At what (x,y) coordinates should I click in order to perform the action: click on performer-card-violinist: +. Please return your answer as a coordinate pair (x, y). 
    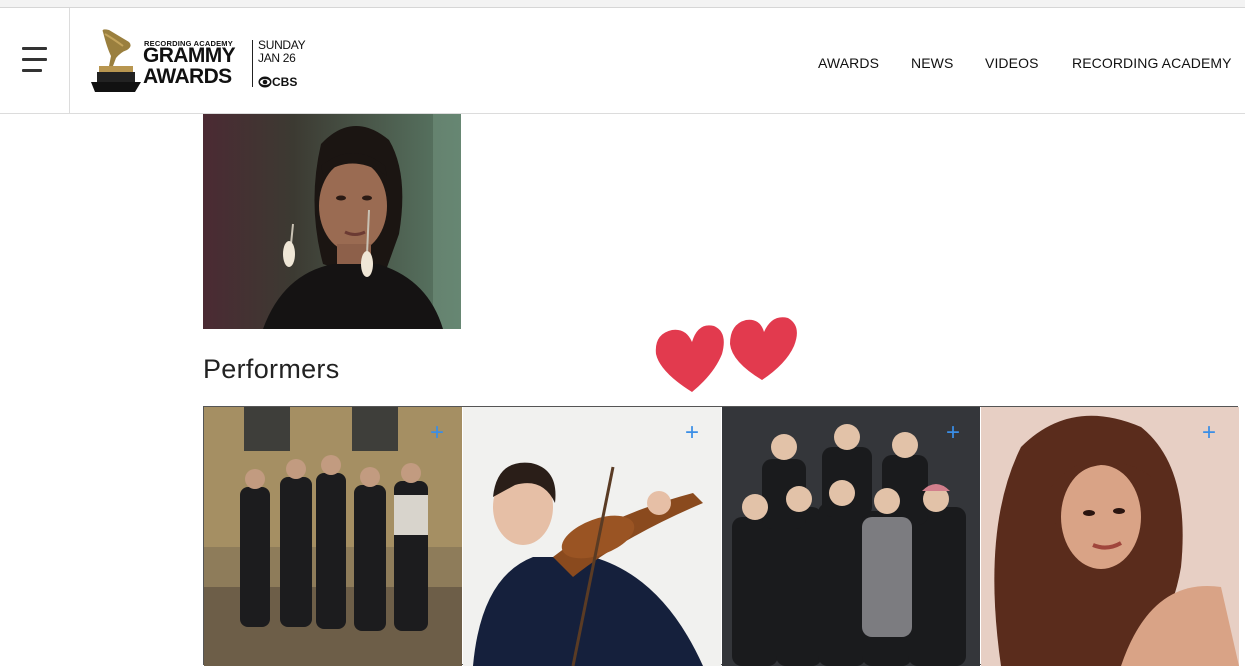
    Looking at the image, I should click on (592, 536).